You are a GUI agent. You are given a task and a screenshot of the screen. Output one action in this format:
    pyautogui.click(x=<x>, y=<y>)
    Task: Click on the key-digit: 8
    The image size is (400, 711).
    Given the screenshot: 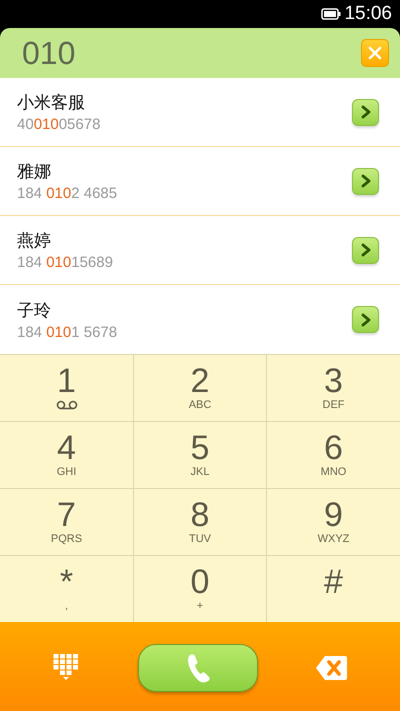 What is the action you would take?
    pyautogui.click(x=200, y=515)
    